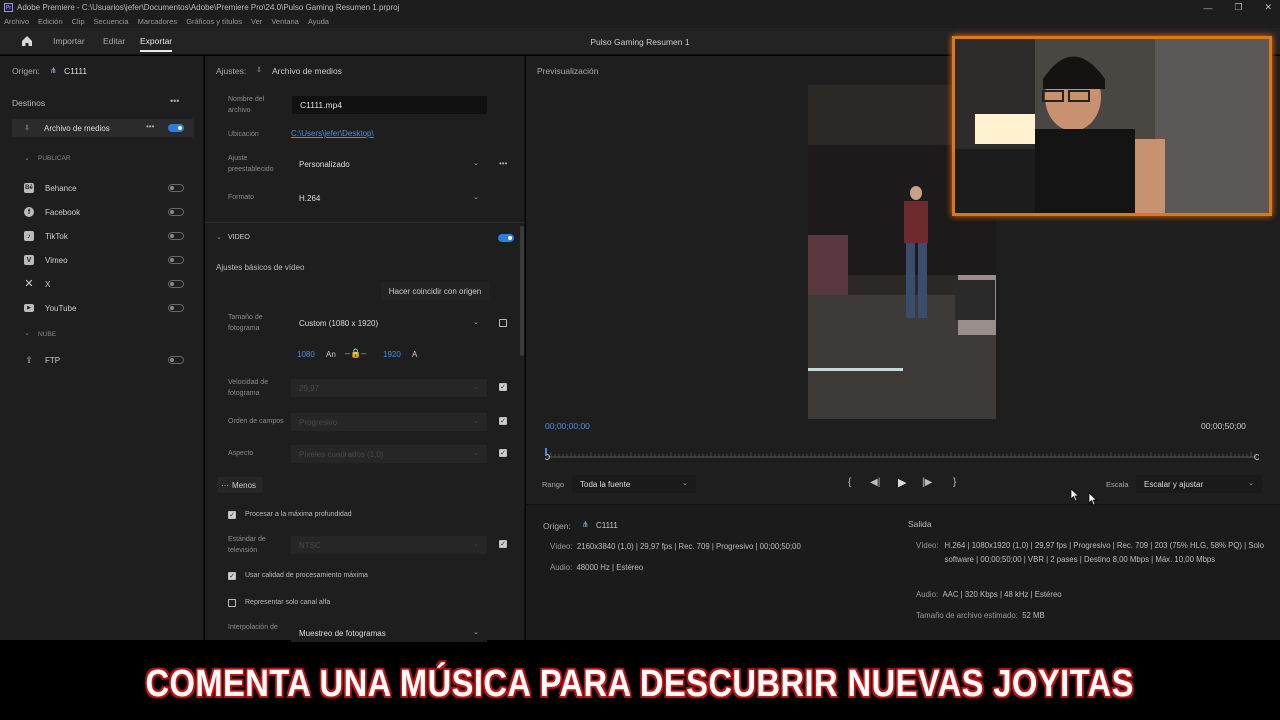 The width and height of the screenshot is (1280, 720). What do you see at coordinates (306, 354) in the screenshot?
I see `width-input: 1080` at bounding box center [306, 354].